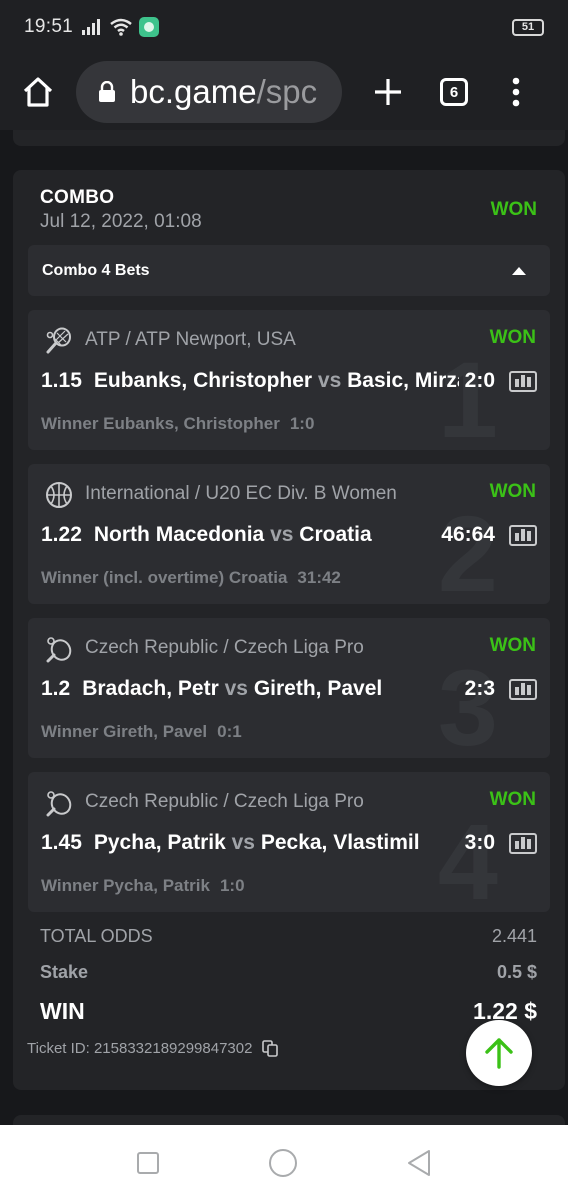  I want to click on status-icons, so click(120, 27).